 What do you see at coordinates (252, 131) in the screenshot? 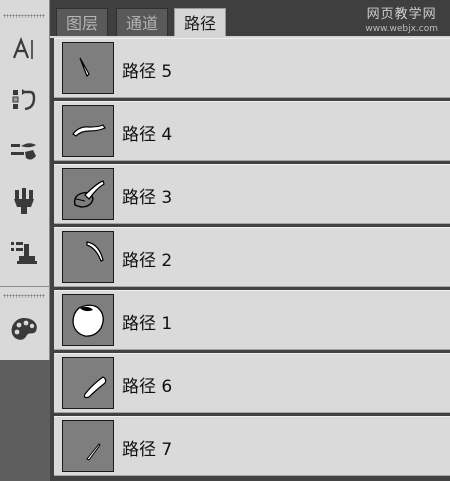
I see `path-row: 路径 4` at bounding box center [252, 131].